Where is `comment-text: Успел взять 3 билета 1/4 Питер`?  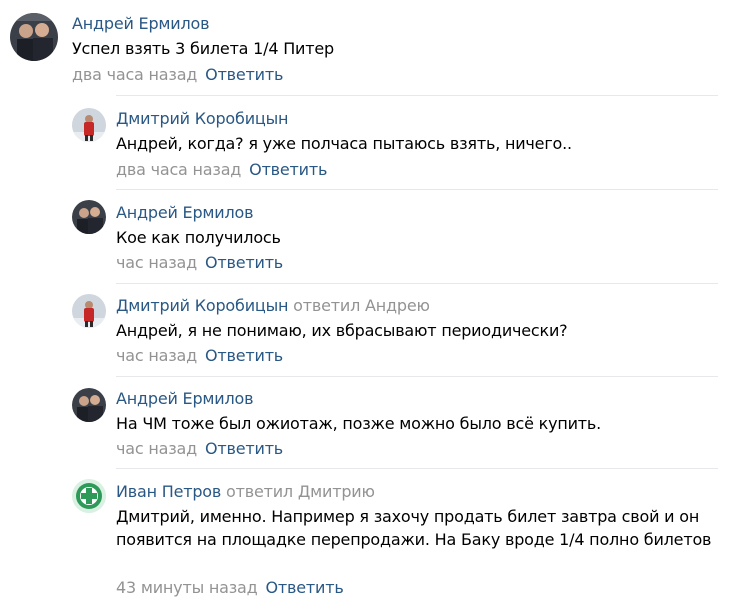
comment-text: Успел взять 3 билета 1/4 Питер is located at coordinates (203, 48).